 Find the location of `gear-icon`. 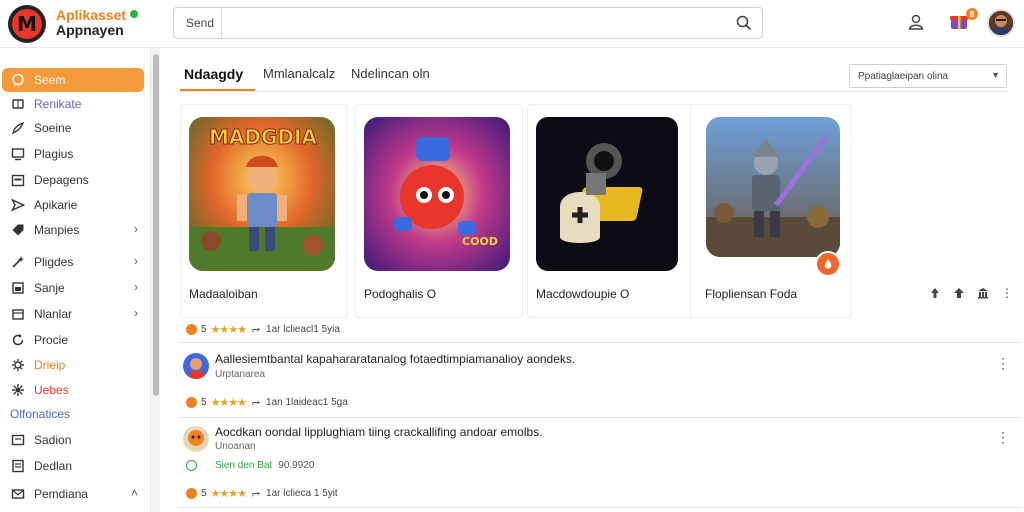

gear-icon is located at coordinates (18, 365).